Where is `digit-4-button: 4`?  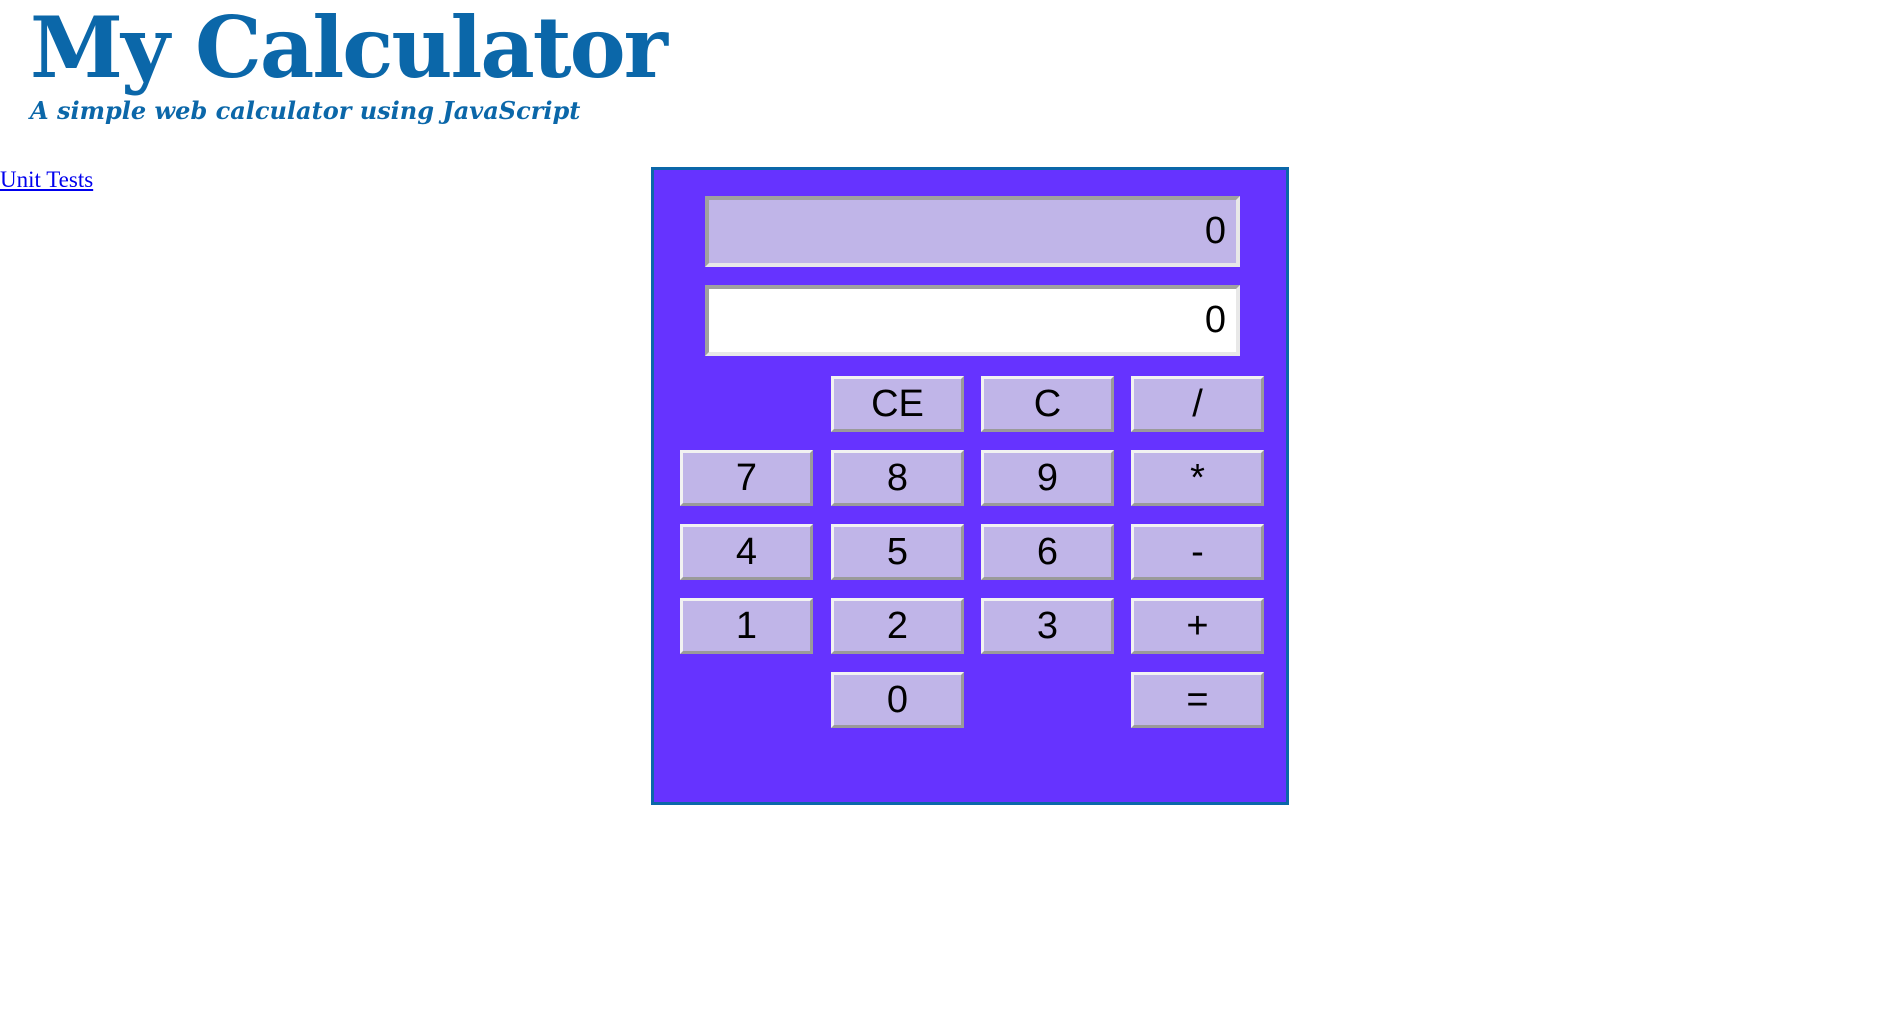 digit-4-button: 4 is located at coordinates (746, 552).